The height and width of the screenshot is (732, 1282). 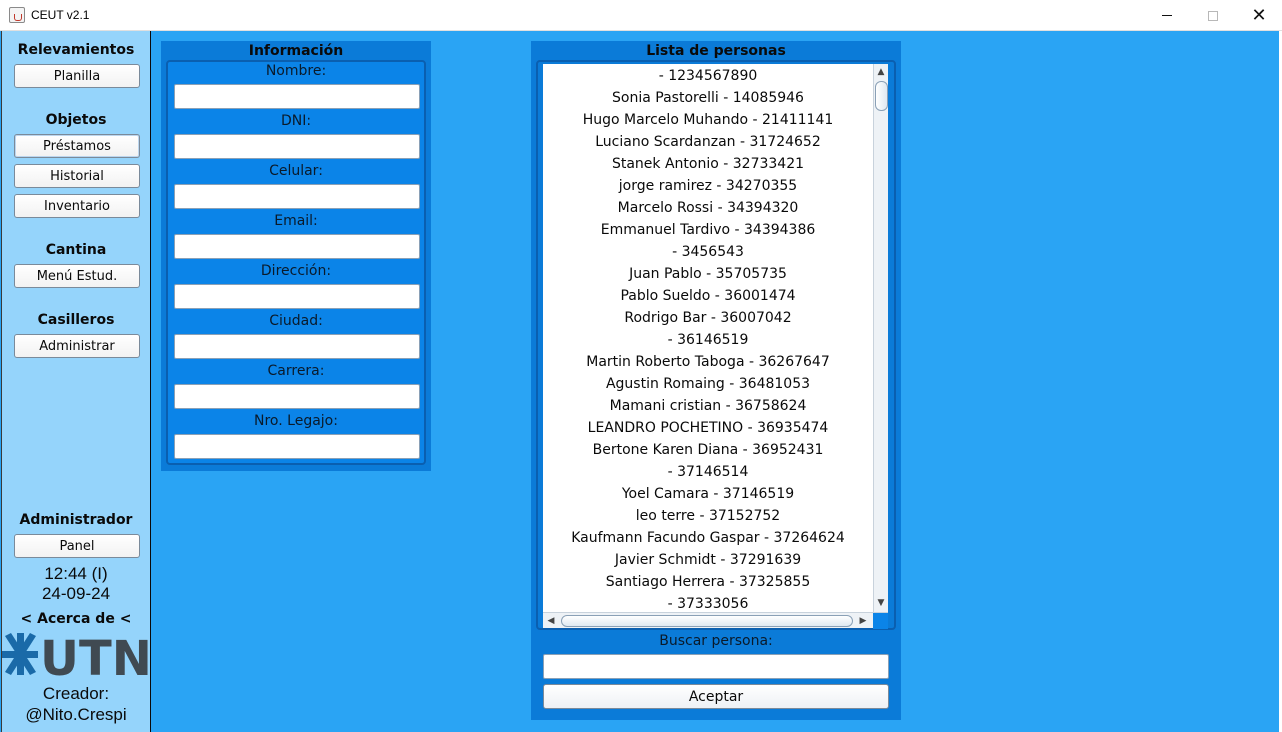 I want to click on section-heading-relevamientos: Relevamientos, so click(x=76, y=50).